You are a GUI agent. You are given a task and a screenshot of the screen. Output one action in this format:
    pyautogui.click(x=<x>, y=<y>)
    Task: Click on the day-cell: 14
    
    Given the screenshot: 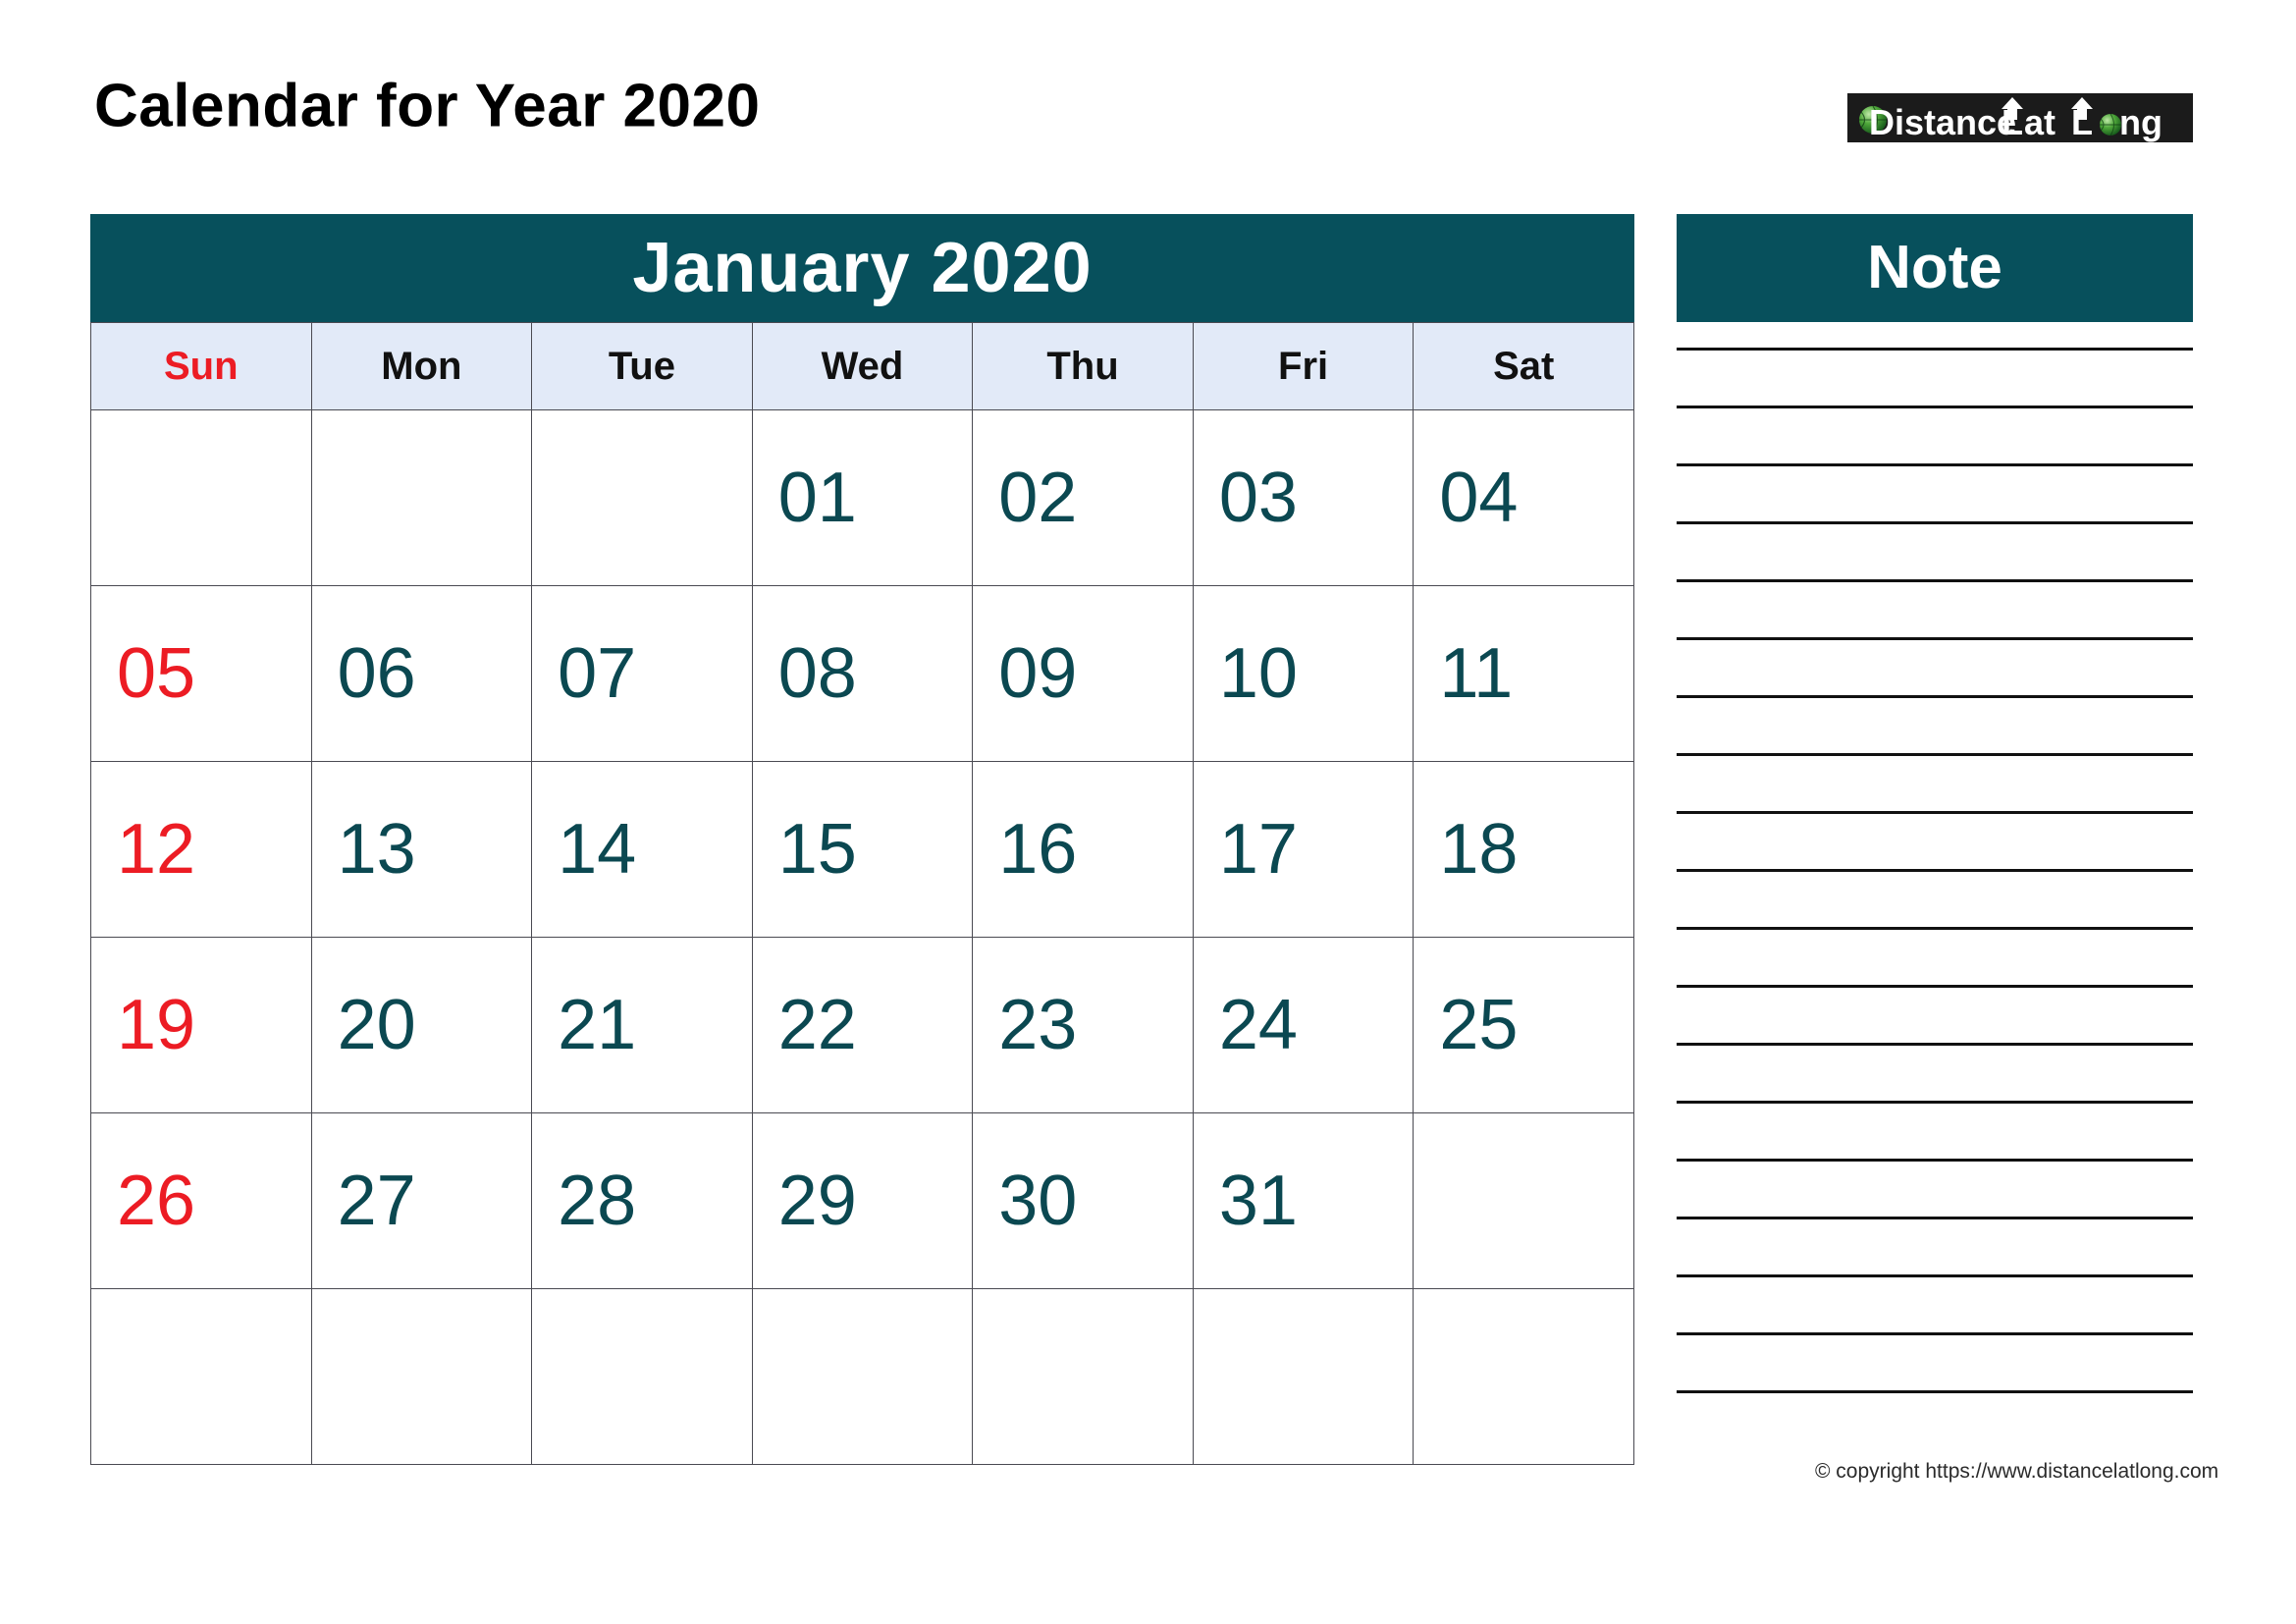 What is the action you would take?
    pyautogui.click(x=642, y=849)
    